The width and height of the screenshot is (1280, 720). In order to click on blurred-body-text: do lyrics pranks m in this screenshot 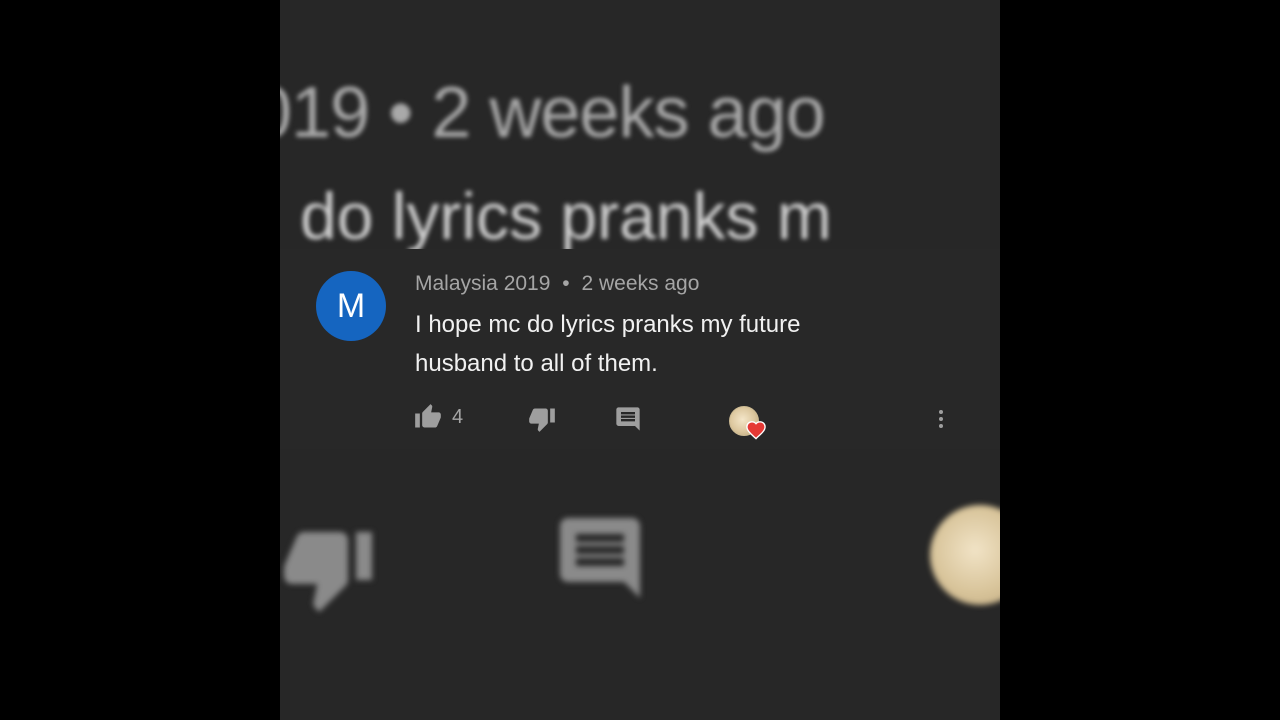, I will do `click(566, 214)`.